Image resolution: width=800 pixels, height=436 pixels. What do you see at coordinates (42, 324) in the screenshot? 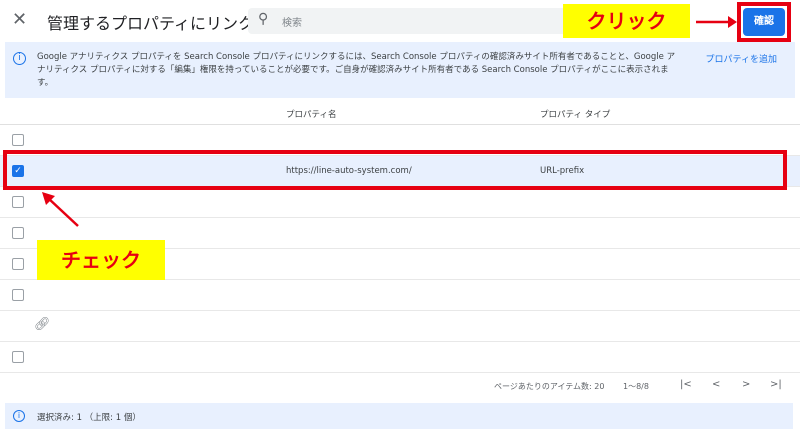
I see `link-icon: 🔗︎` at bounding box center [42, 324].